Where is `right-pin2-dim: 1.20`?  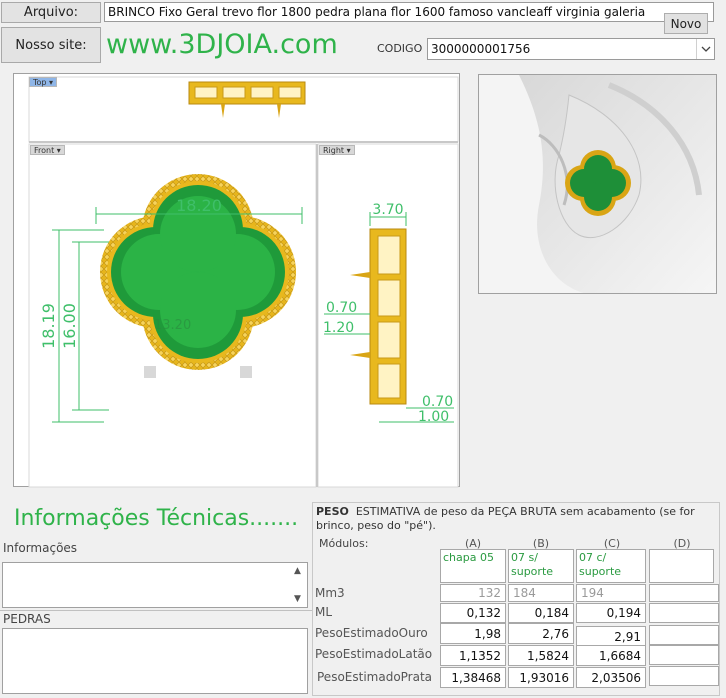 right-pin2-dim: 1.20 is located at coordinates (338, 328).